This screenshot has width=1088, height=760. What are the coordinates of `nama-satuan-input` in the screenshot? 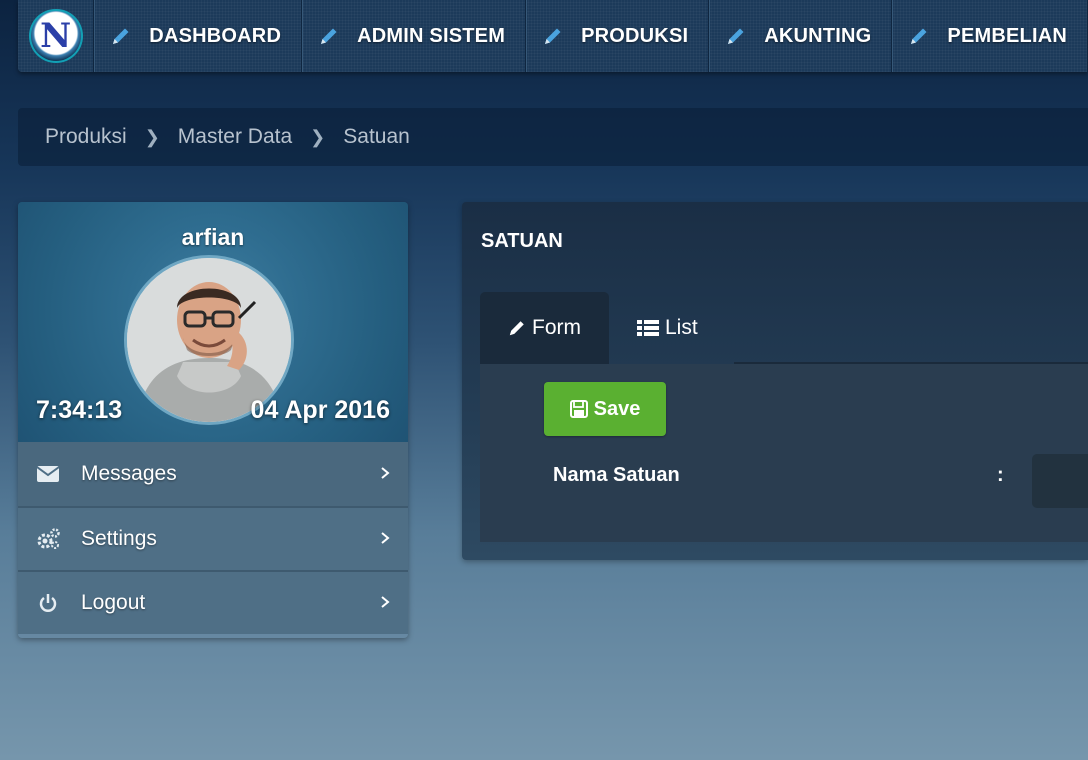 It's located at (1060, 481).